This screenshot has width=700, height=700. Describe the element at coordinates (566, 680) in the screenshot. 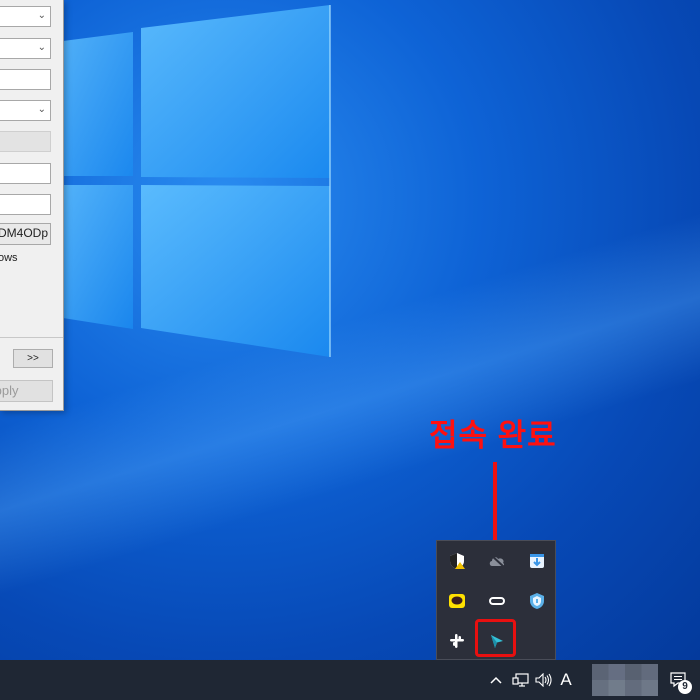

I see `ime-indicator: A` at that location.